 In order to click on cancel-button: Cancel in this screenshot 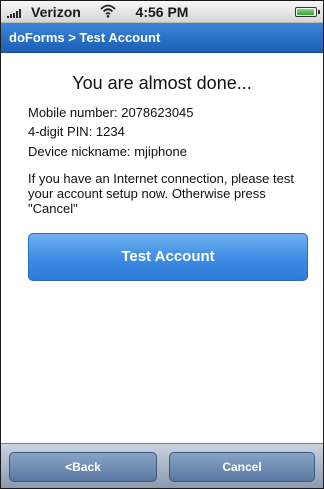, I will do `click(242, 467)`.